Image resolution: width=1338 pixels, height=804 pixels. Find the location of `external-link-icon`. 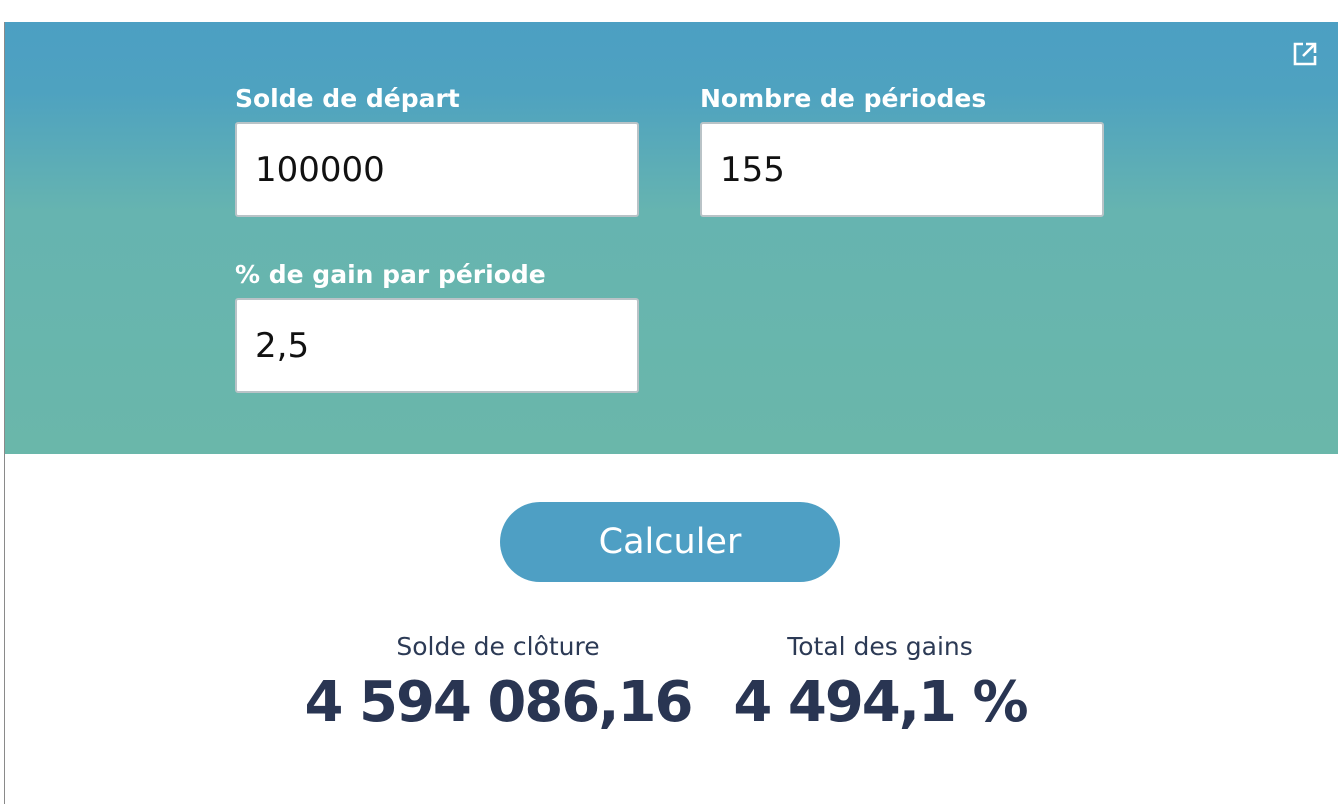

external-link-icon is located at coordinates (1305, 54).